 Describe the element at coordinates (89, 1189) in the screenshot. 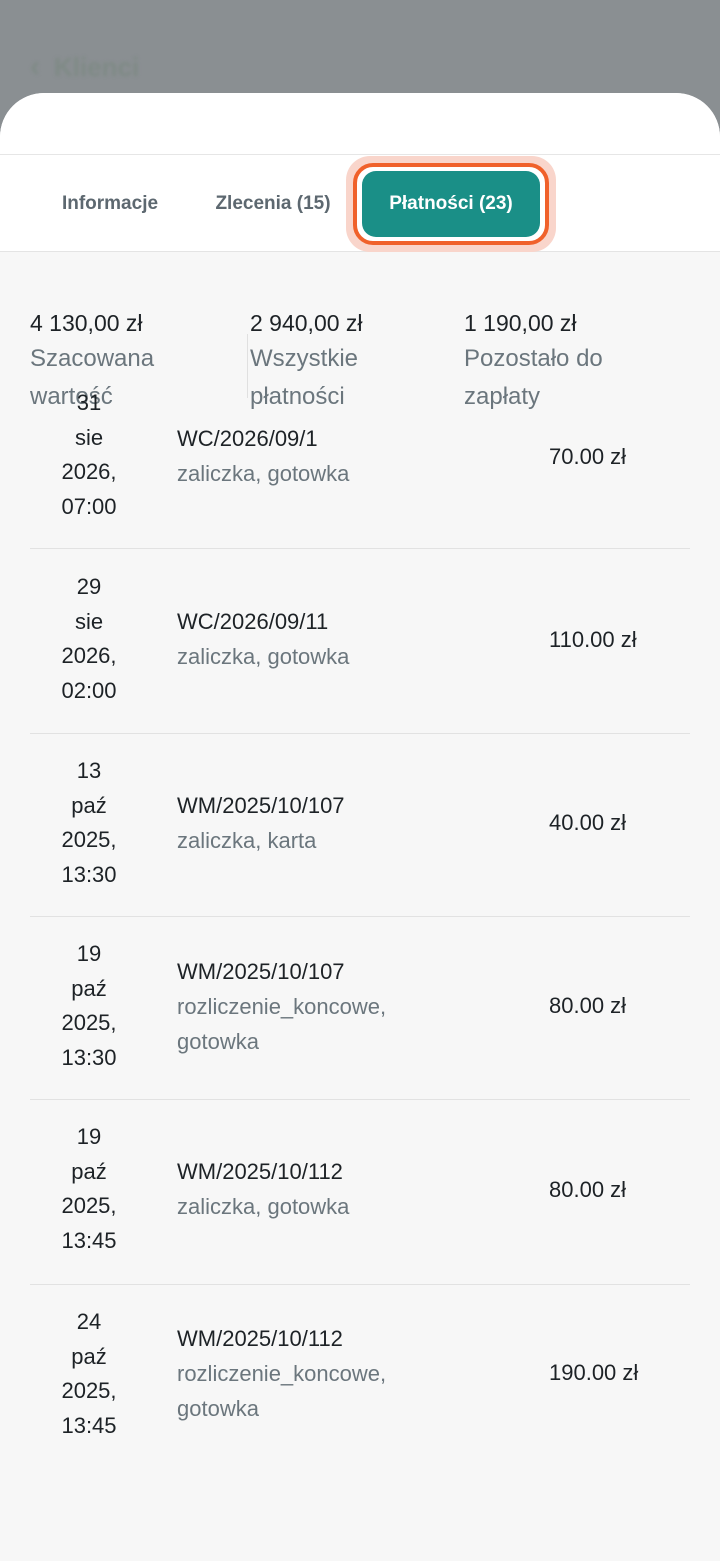

I see `payment-date: 19 paź 2025, 13:45` at that location.